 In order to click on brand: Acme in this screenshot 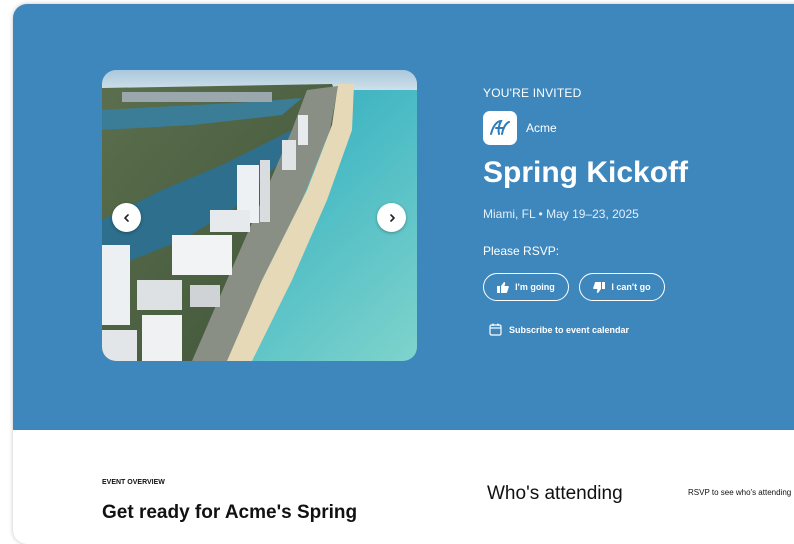, I will do `click(520, 128)`.